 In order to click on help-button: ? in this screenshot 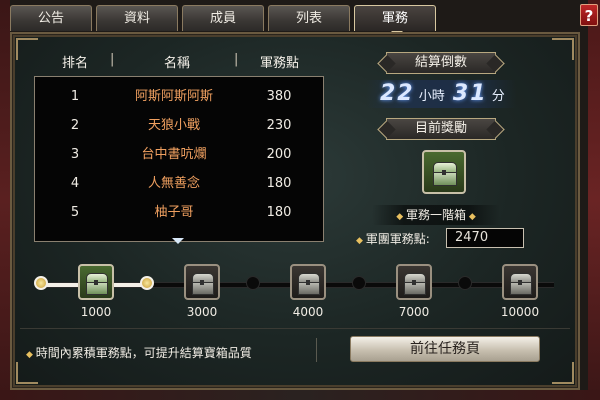, I will do `click(589, 15)`.